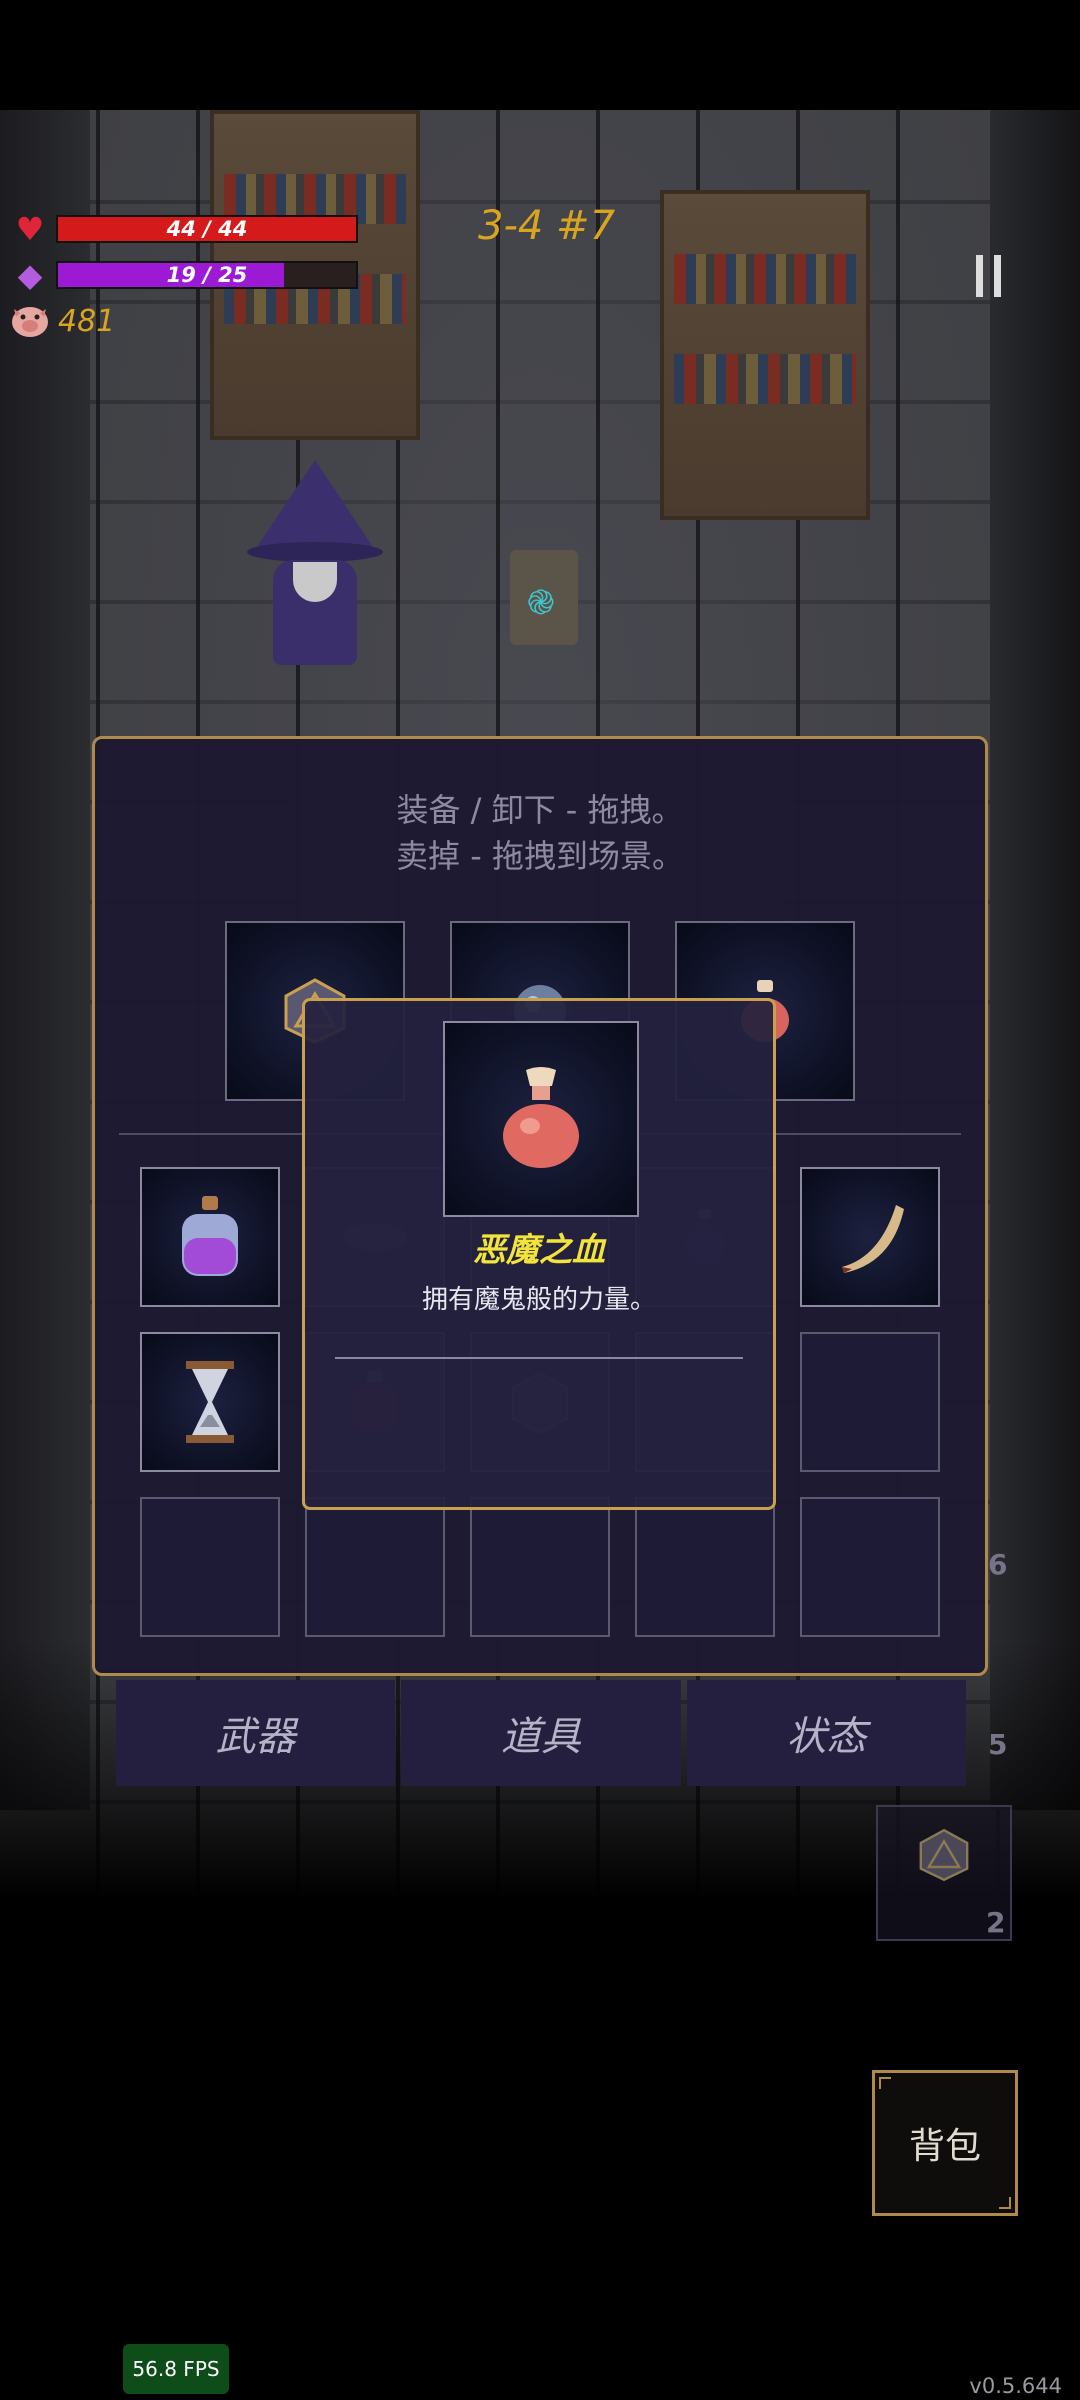 The image size is (1080, 2400). Describe the element at coordinates (540, 833) in the screenshot. I see `inventory-instructions: 装备 / 卸下 - 拖拽。 卖掉 - 拖拽到场景。` at that location.